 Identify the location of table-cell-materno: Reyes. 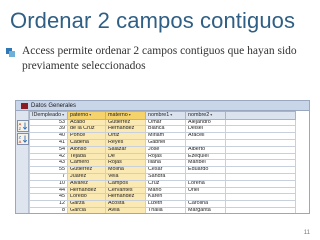
(125, 142).